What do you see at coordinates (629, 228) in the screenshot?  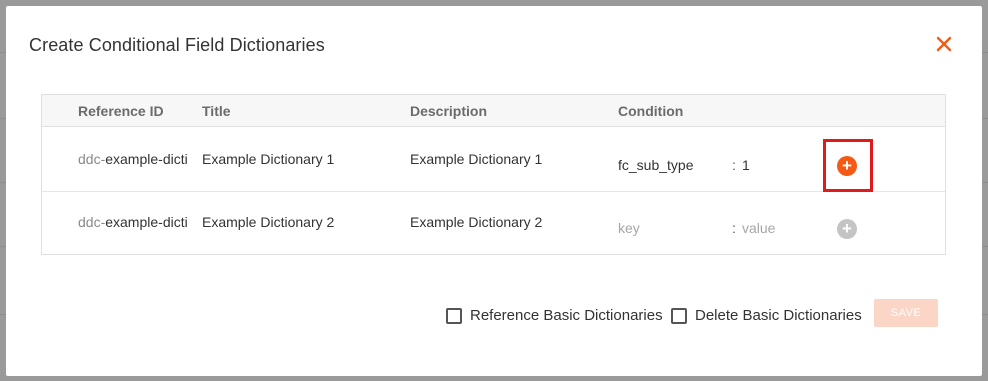 I see `condition-key-input: key` at bounding box center [629, 228].